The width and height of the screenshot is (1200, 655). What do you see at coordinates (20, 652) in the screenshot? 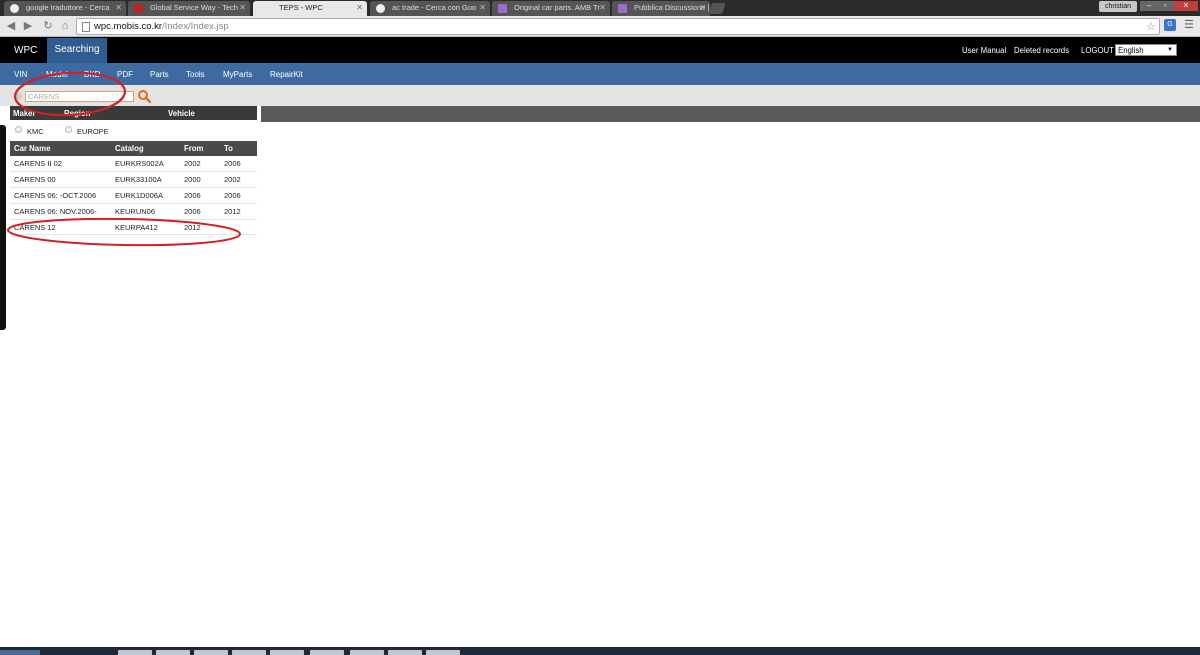
I see `start-button` at bounding box center [20, 652].